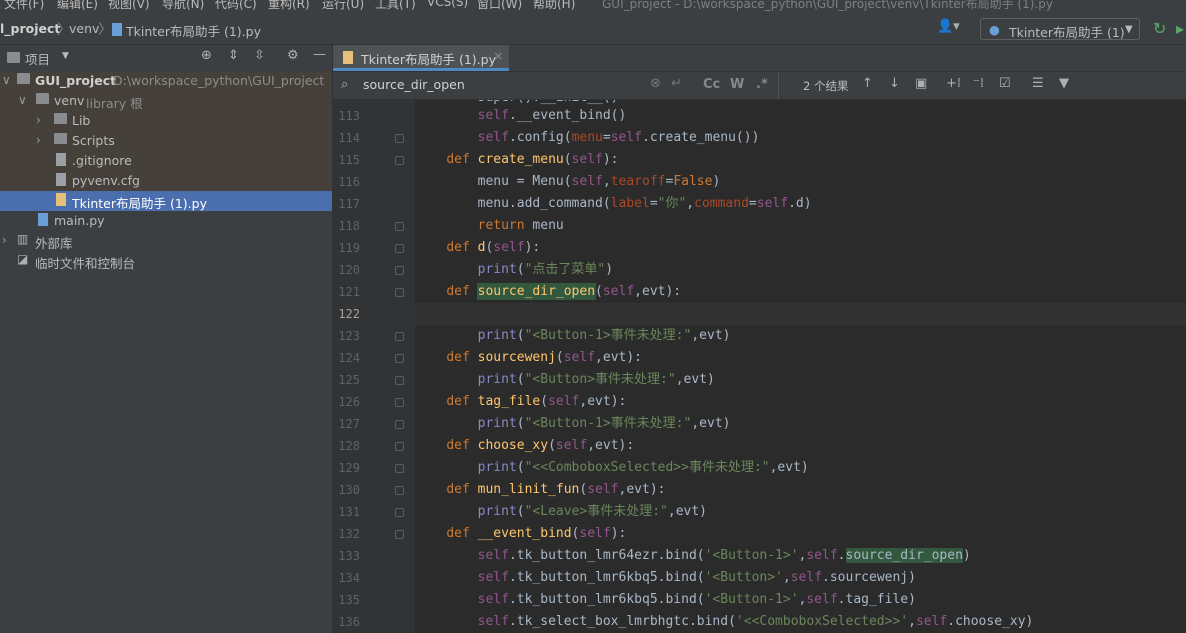 The width and height of the screenshot is (1186, 633). Describe the element at coordinates (259, 55) in the screenshot. I see `collapse-all-icon: ⇳` at that location.